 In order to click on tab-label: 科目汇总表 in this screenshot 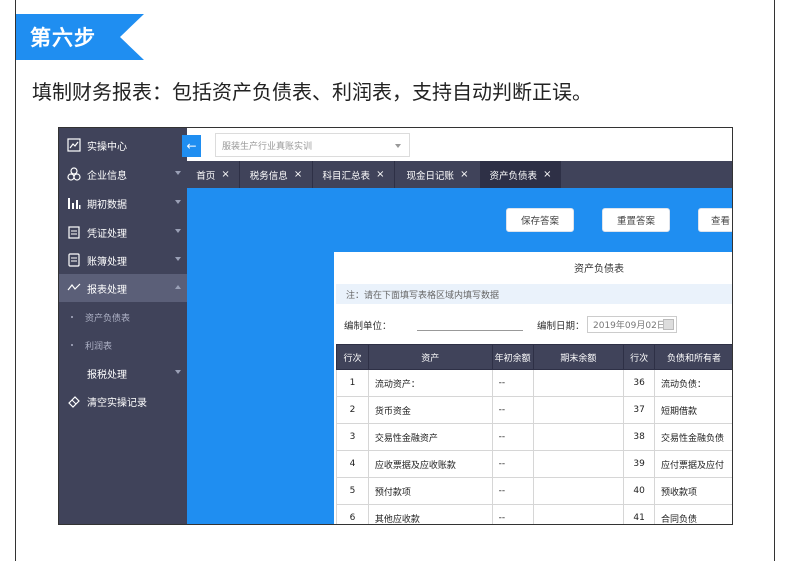, I will do `click(346, 176)`.